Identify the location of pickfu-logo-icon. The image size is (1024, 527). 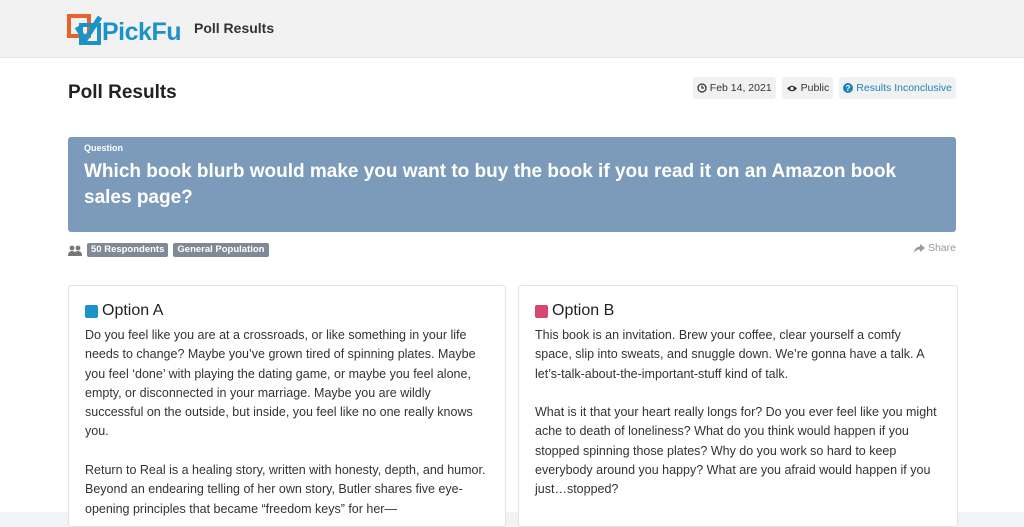
(85, 29).